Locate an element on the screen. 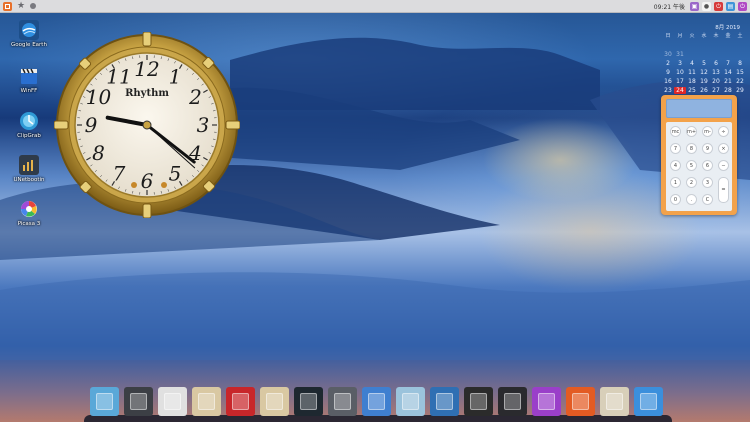 This screenshot has width=750, height=422. calculator-key: m- is located at coordinates (707, 131).